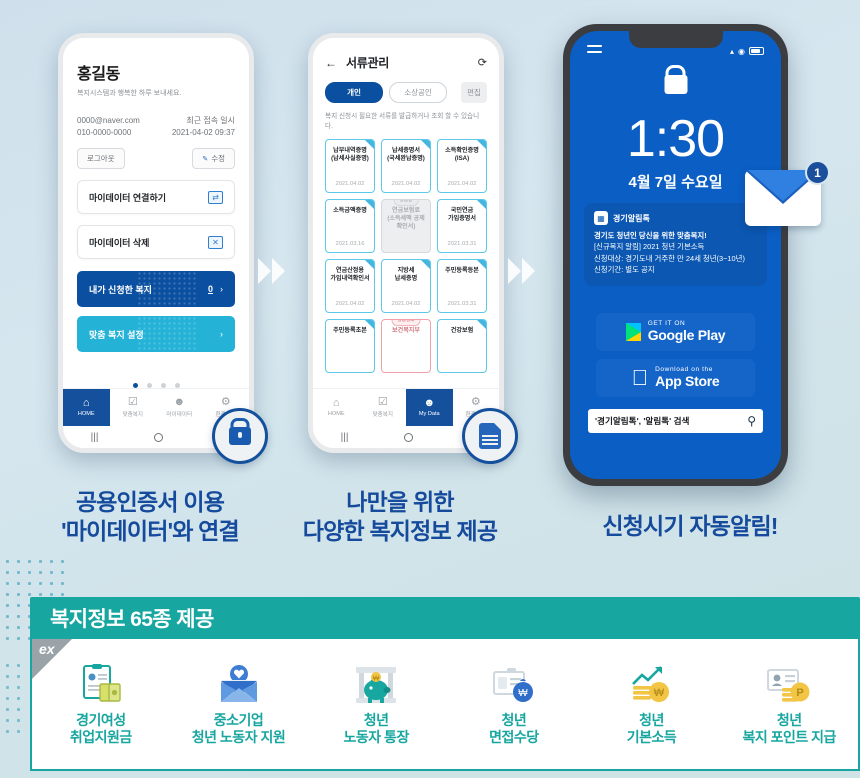 The width and height of the screenshot is (860, 778). Describe the element at coordinates (156, 242) in the screenshot. I see `mydata-delete-row: 마이데이터 삭제 ✕` at that location.